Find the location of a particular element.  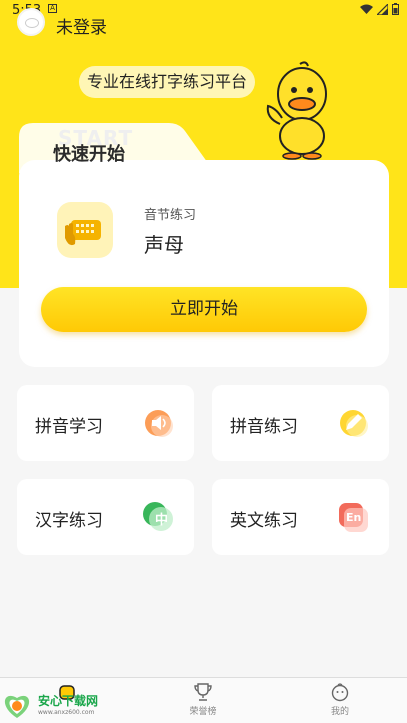

zhong-icon-text: 中 is located at coordinates (162, 520).